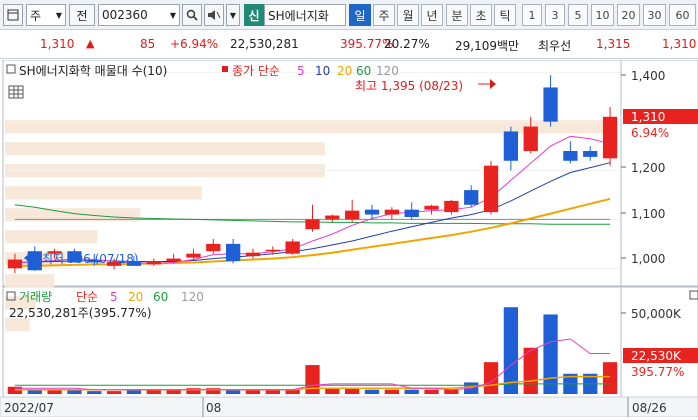 The height and width of the screenshot is (420, 698). What do you see at coordinates (16, 92) in the screenshot?
I see `table-icon` at bounding box center [16, 92].